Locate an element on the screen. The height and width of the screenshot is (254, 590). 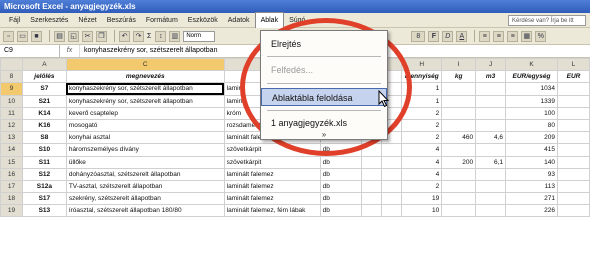
cell-j: 6,1 is located at coordinates (491, 162).